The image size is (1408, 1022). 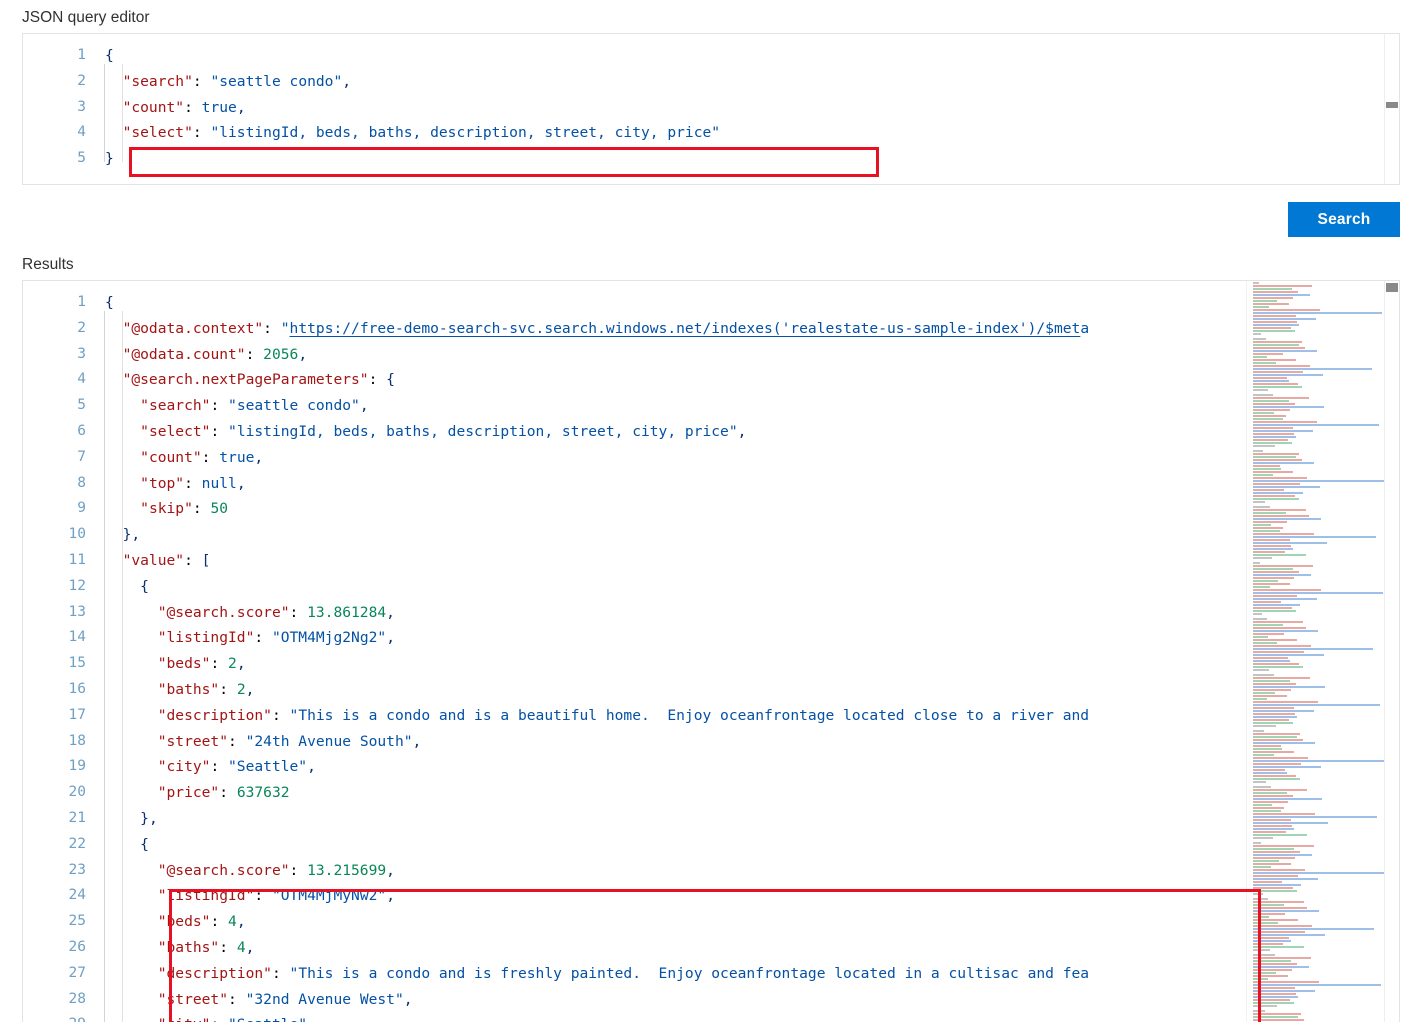 What do you see at coordinates (390, 380) in the screenshot?
I see `code-token-punct: {` at bounding box center [390, 380].